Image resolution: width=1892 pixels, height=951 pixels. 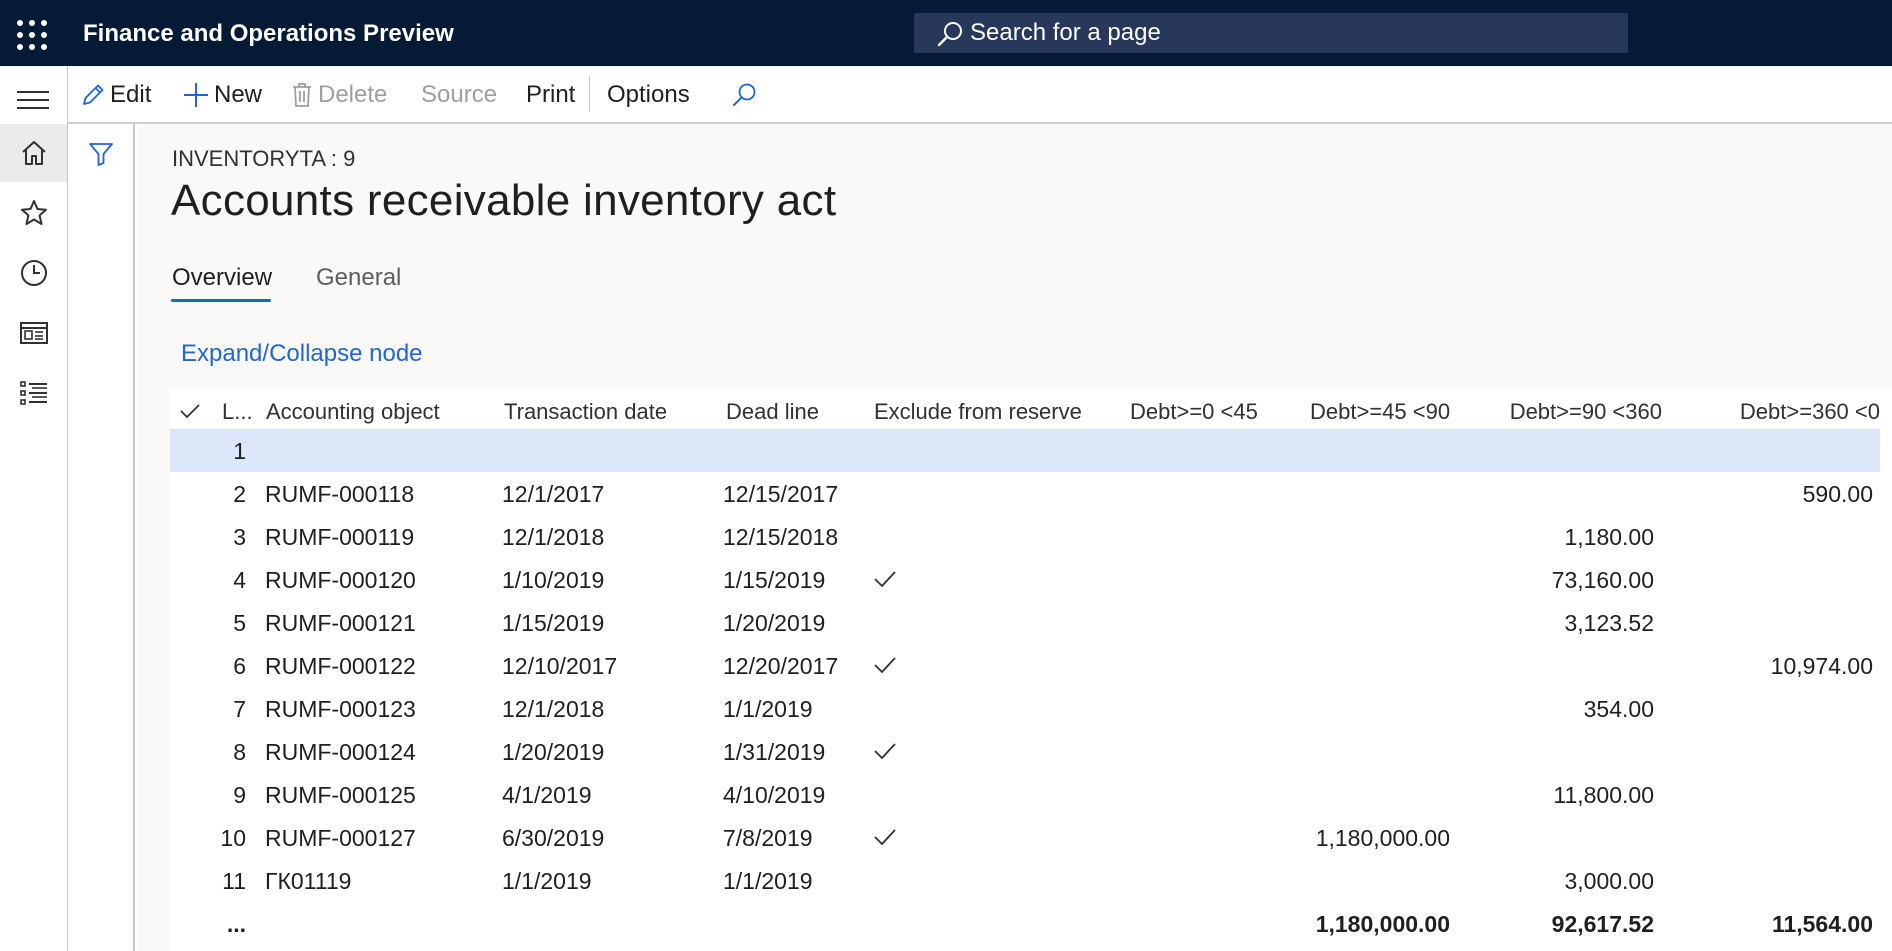 What do you see at coordinates (1031, 536) in the screenshot?
I see `table-row: 3 RUMF-000119 12/1/2018 12/15/2018 1,180.00` at bounding box center [1031, 536].